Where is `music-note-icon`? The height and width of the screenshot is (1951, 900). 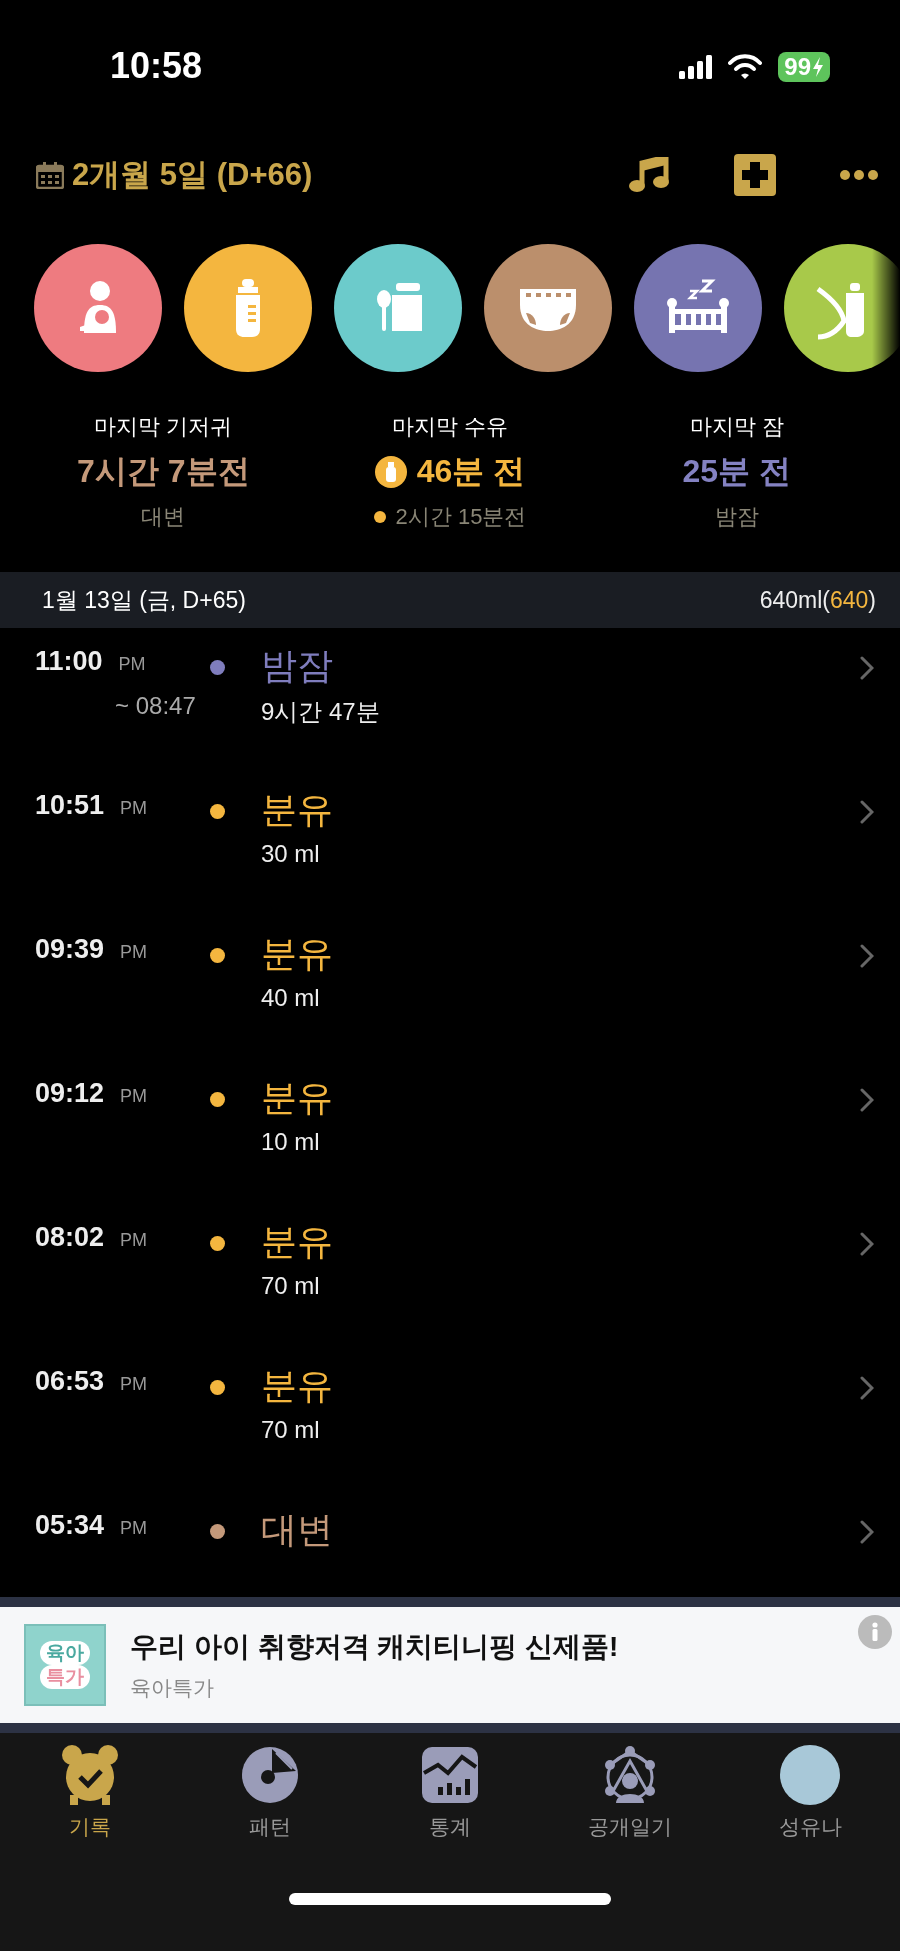 music-note-icon is located at coordinates (649, 175).